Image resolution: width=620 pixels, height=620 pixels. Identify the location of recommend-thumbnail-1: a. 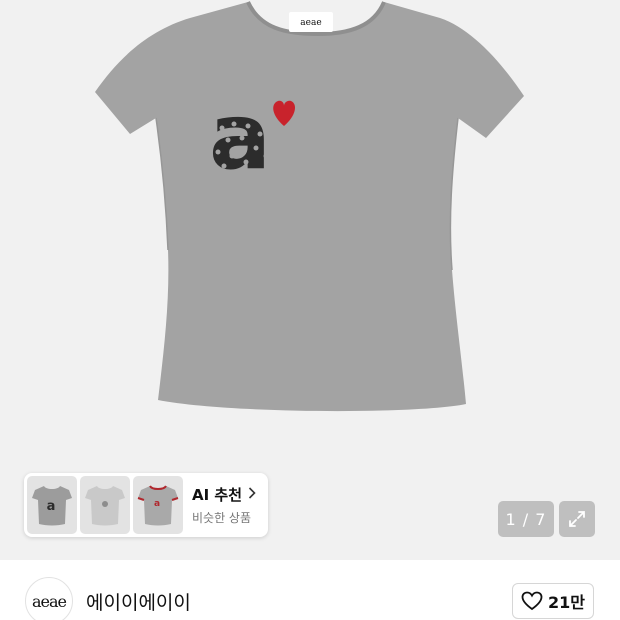
(52, 505).